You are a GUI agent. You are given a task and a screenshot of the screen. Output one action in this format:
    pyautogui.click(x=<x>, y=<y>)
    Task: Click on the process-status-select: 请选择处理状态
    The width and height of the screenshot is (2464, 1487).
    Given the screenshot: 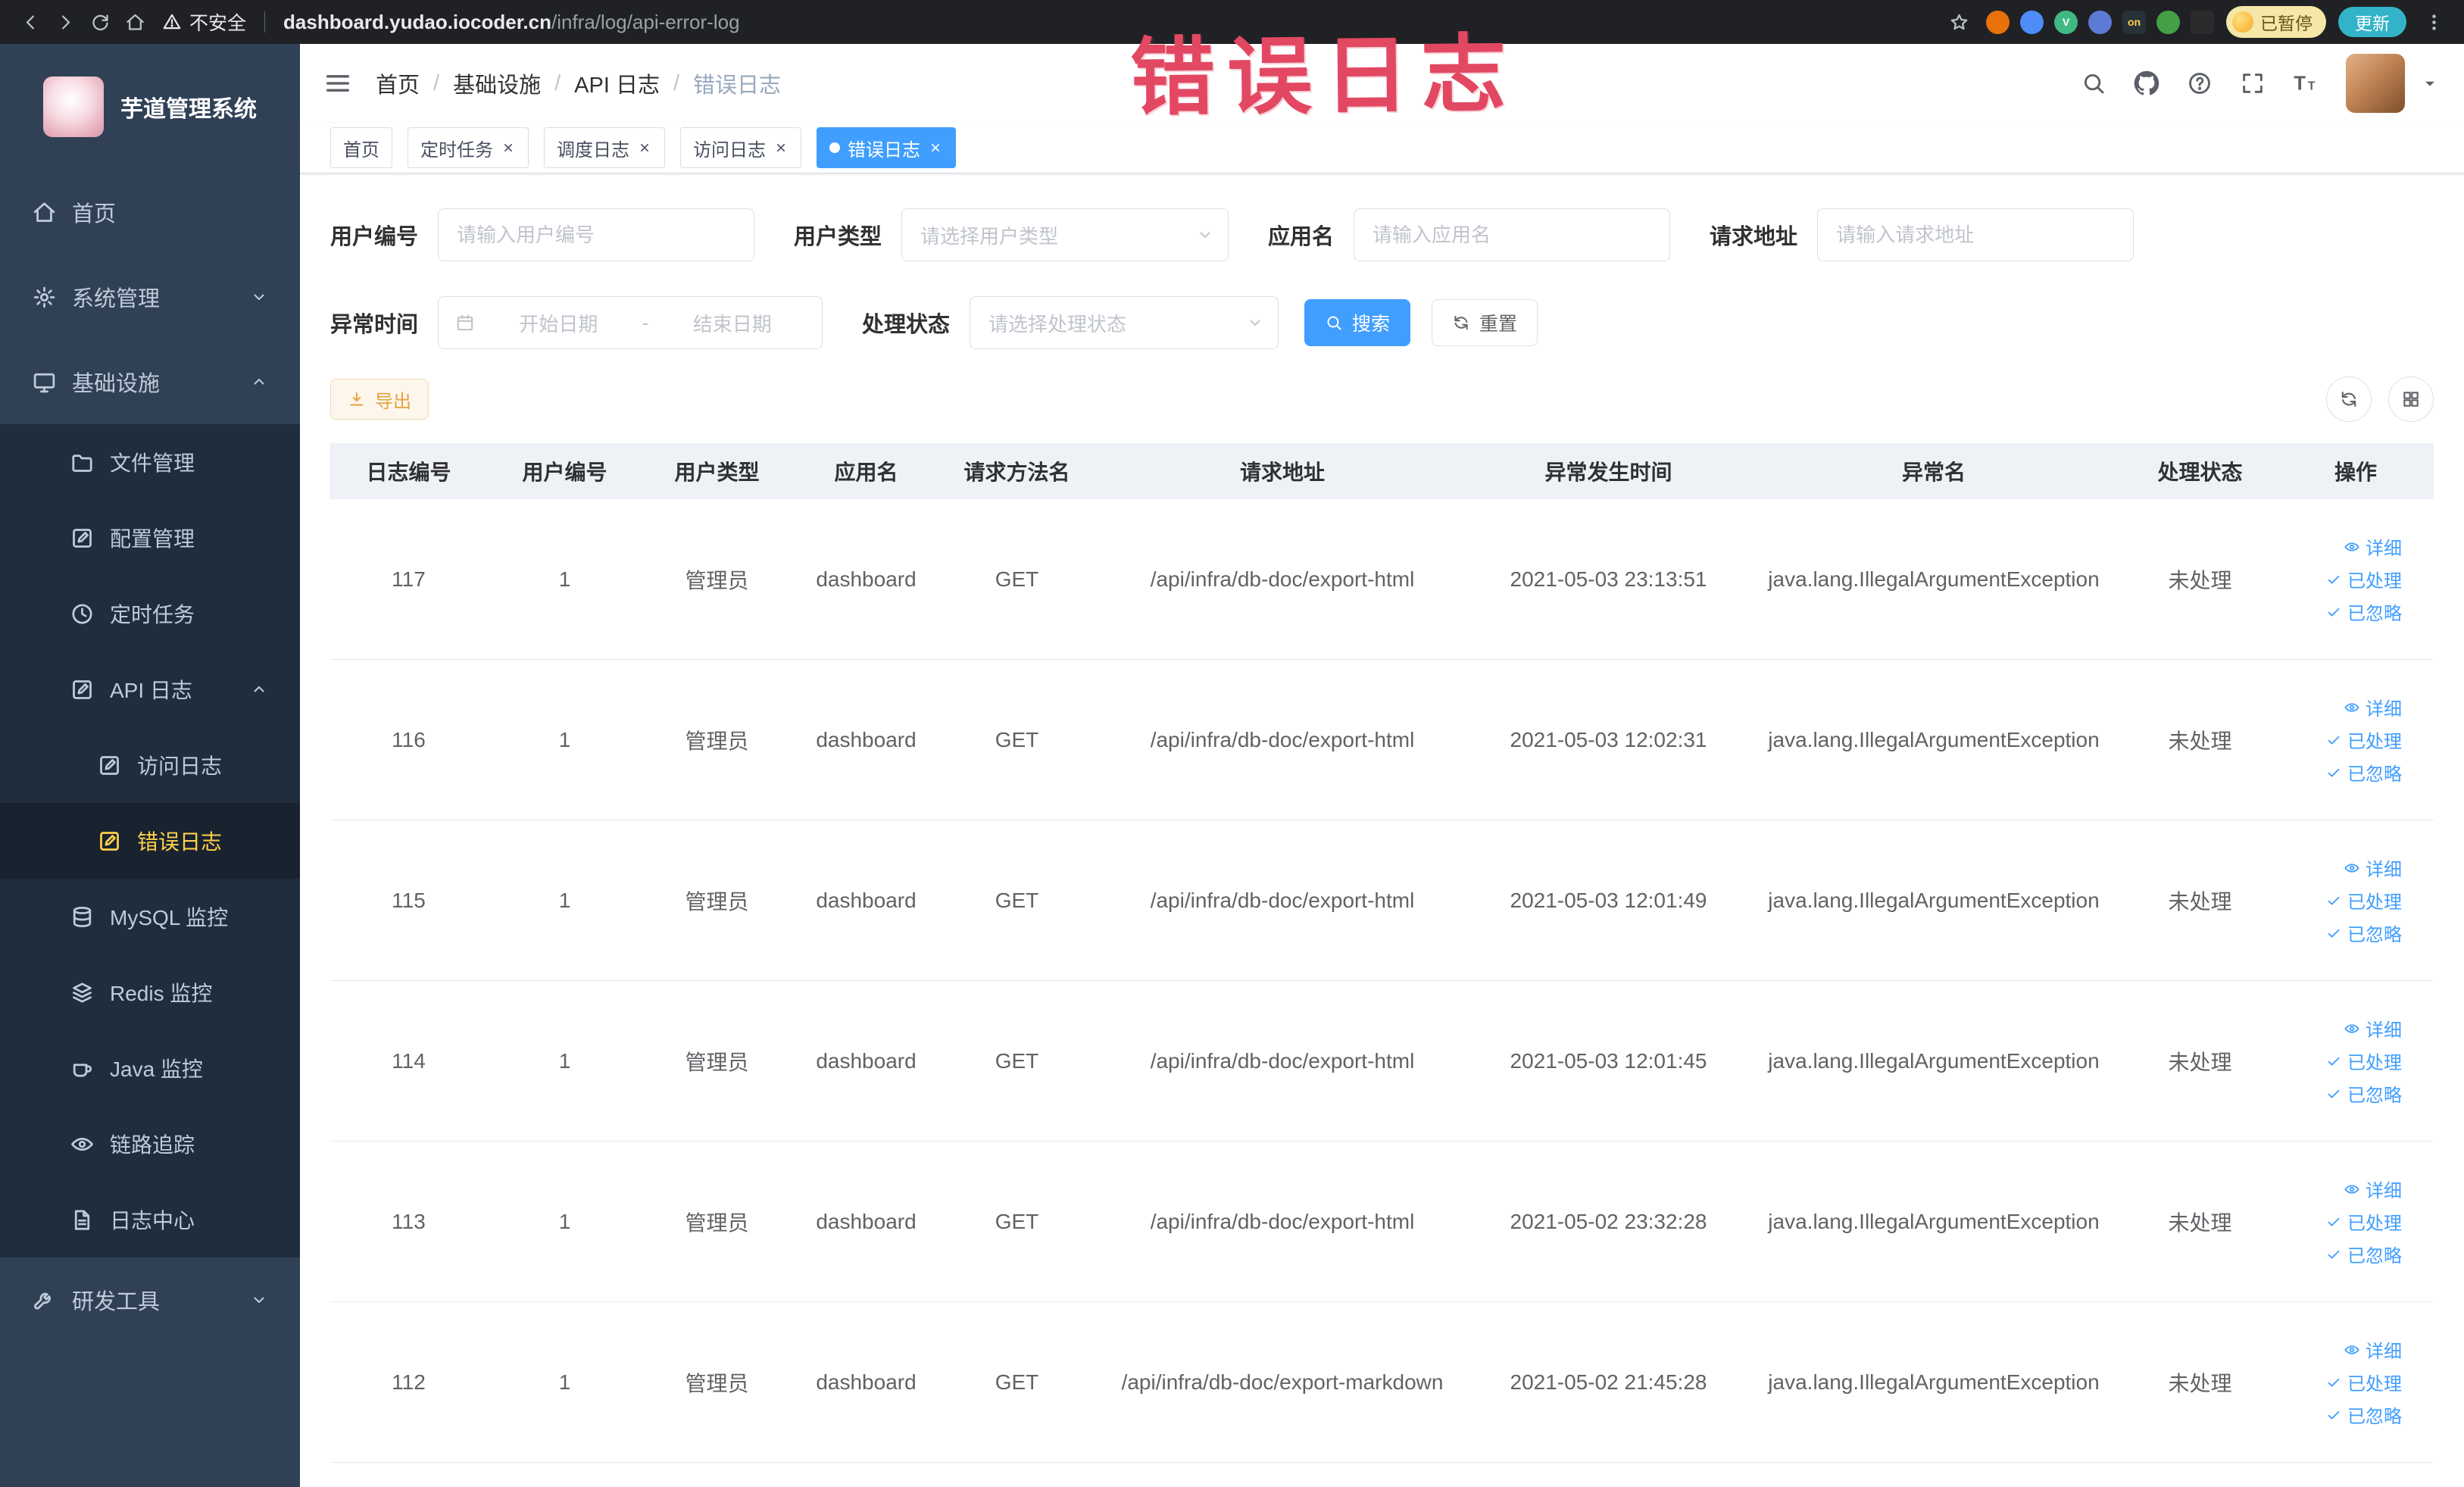 What is the action you would take?
    pyautogui.click(x=1124, y=322)
    